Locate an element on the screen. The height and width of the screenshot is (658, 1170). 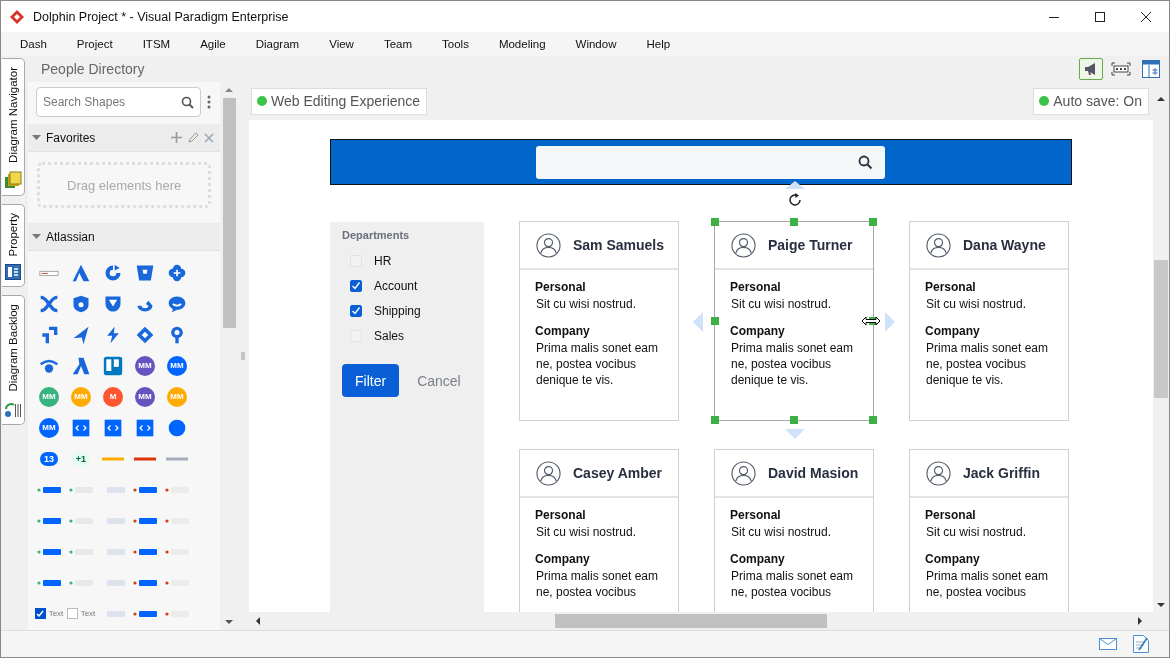
rotate-icon is located at coordinates (795, 200).